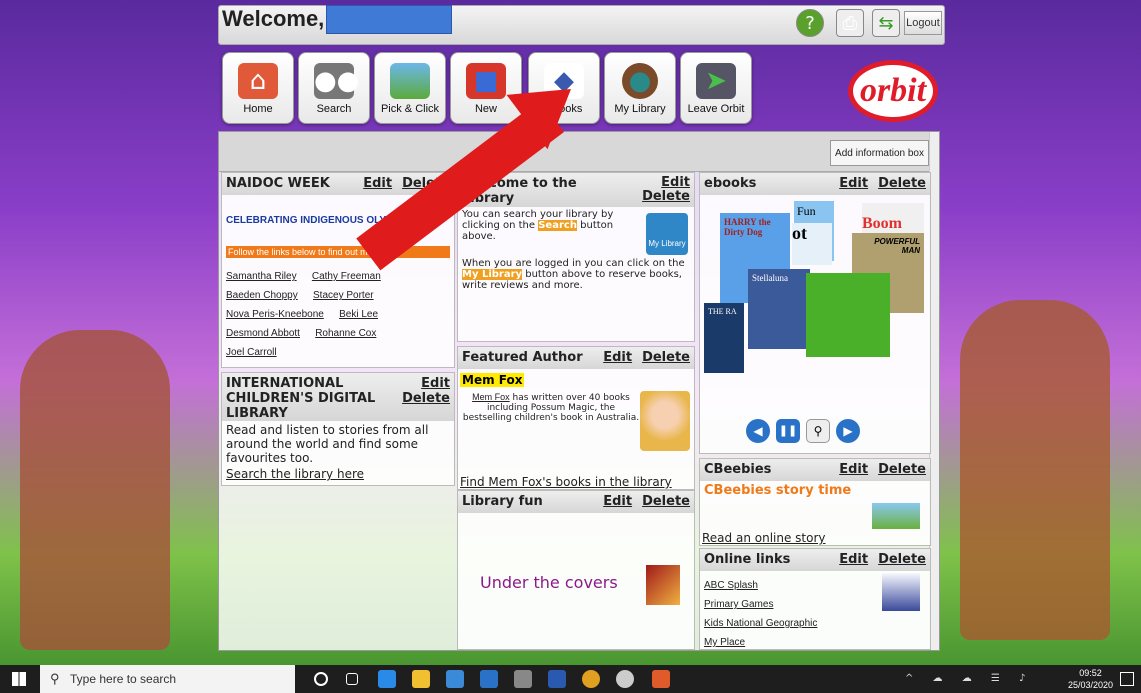 This screenshot has height=693, width=1141. I want to click on store-icon, so click(455, 679).